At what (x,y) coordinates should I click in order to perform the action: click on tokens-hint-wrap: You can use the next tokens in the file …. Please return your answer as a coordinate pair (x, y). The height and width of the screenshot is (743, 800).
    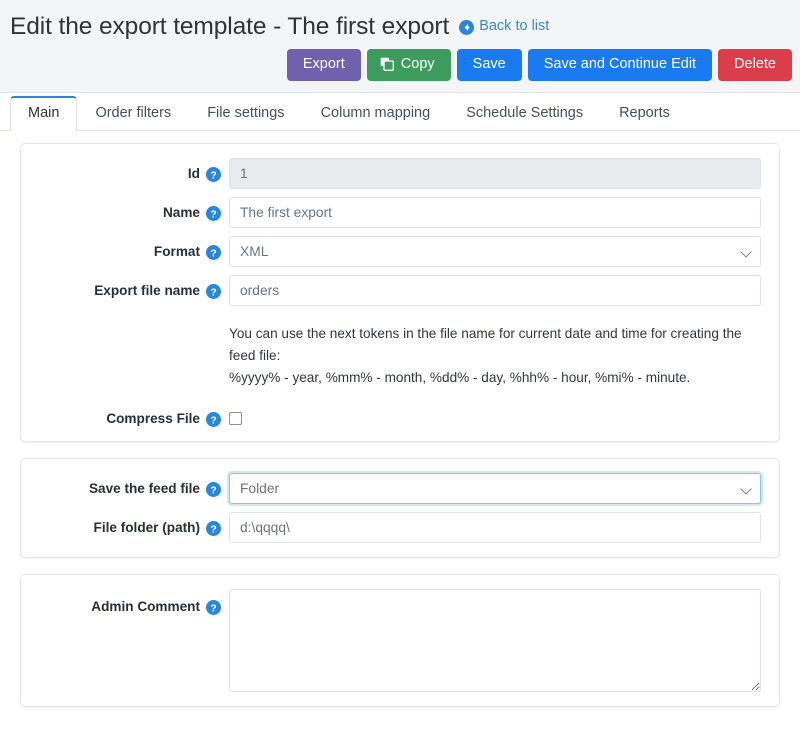
    Looking at the image, I should click on (495, 354).